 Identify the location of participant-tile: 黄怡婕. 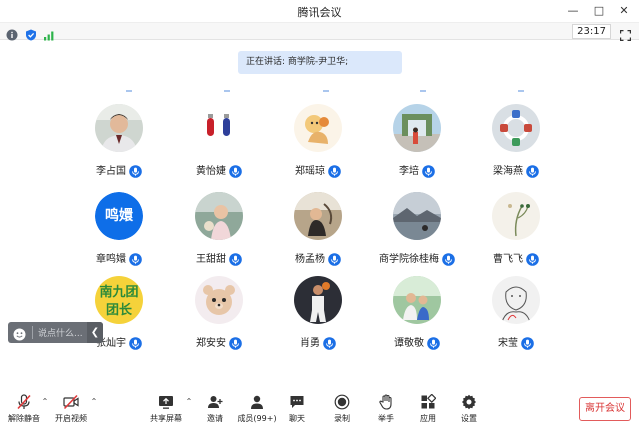
(219, 144).